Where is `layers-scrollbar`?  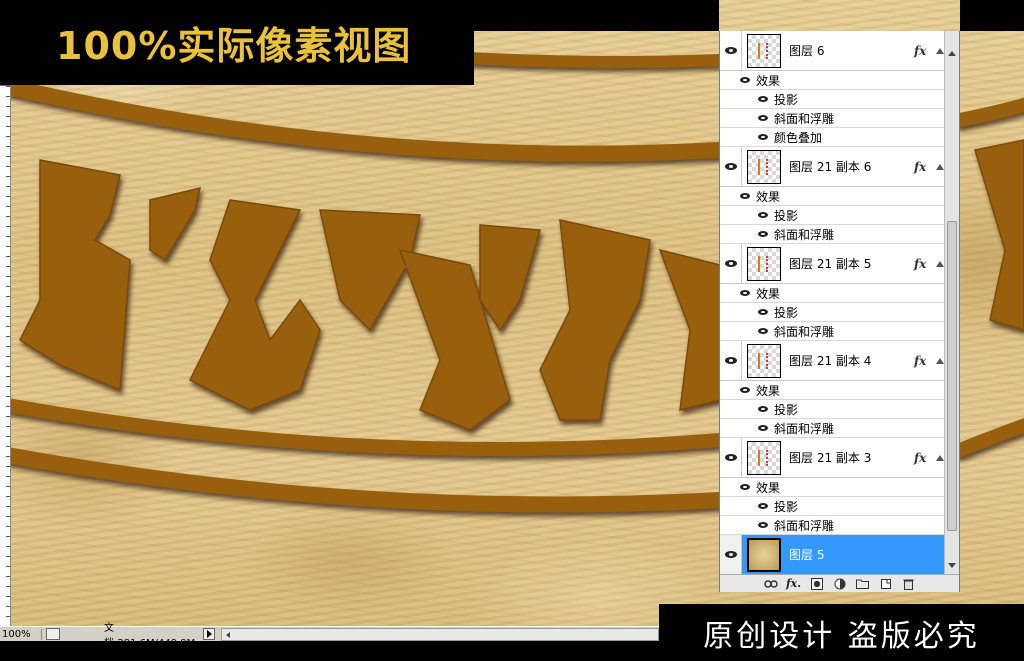
layers-scrollbar is located at coordinates (951, 302).